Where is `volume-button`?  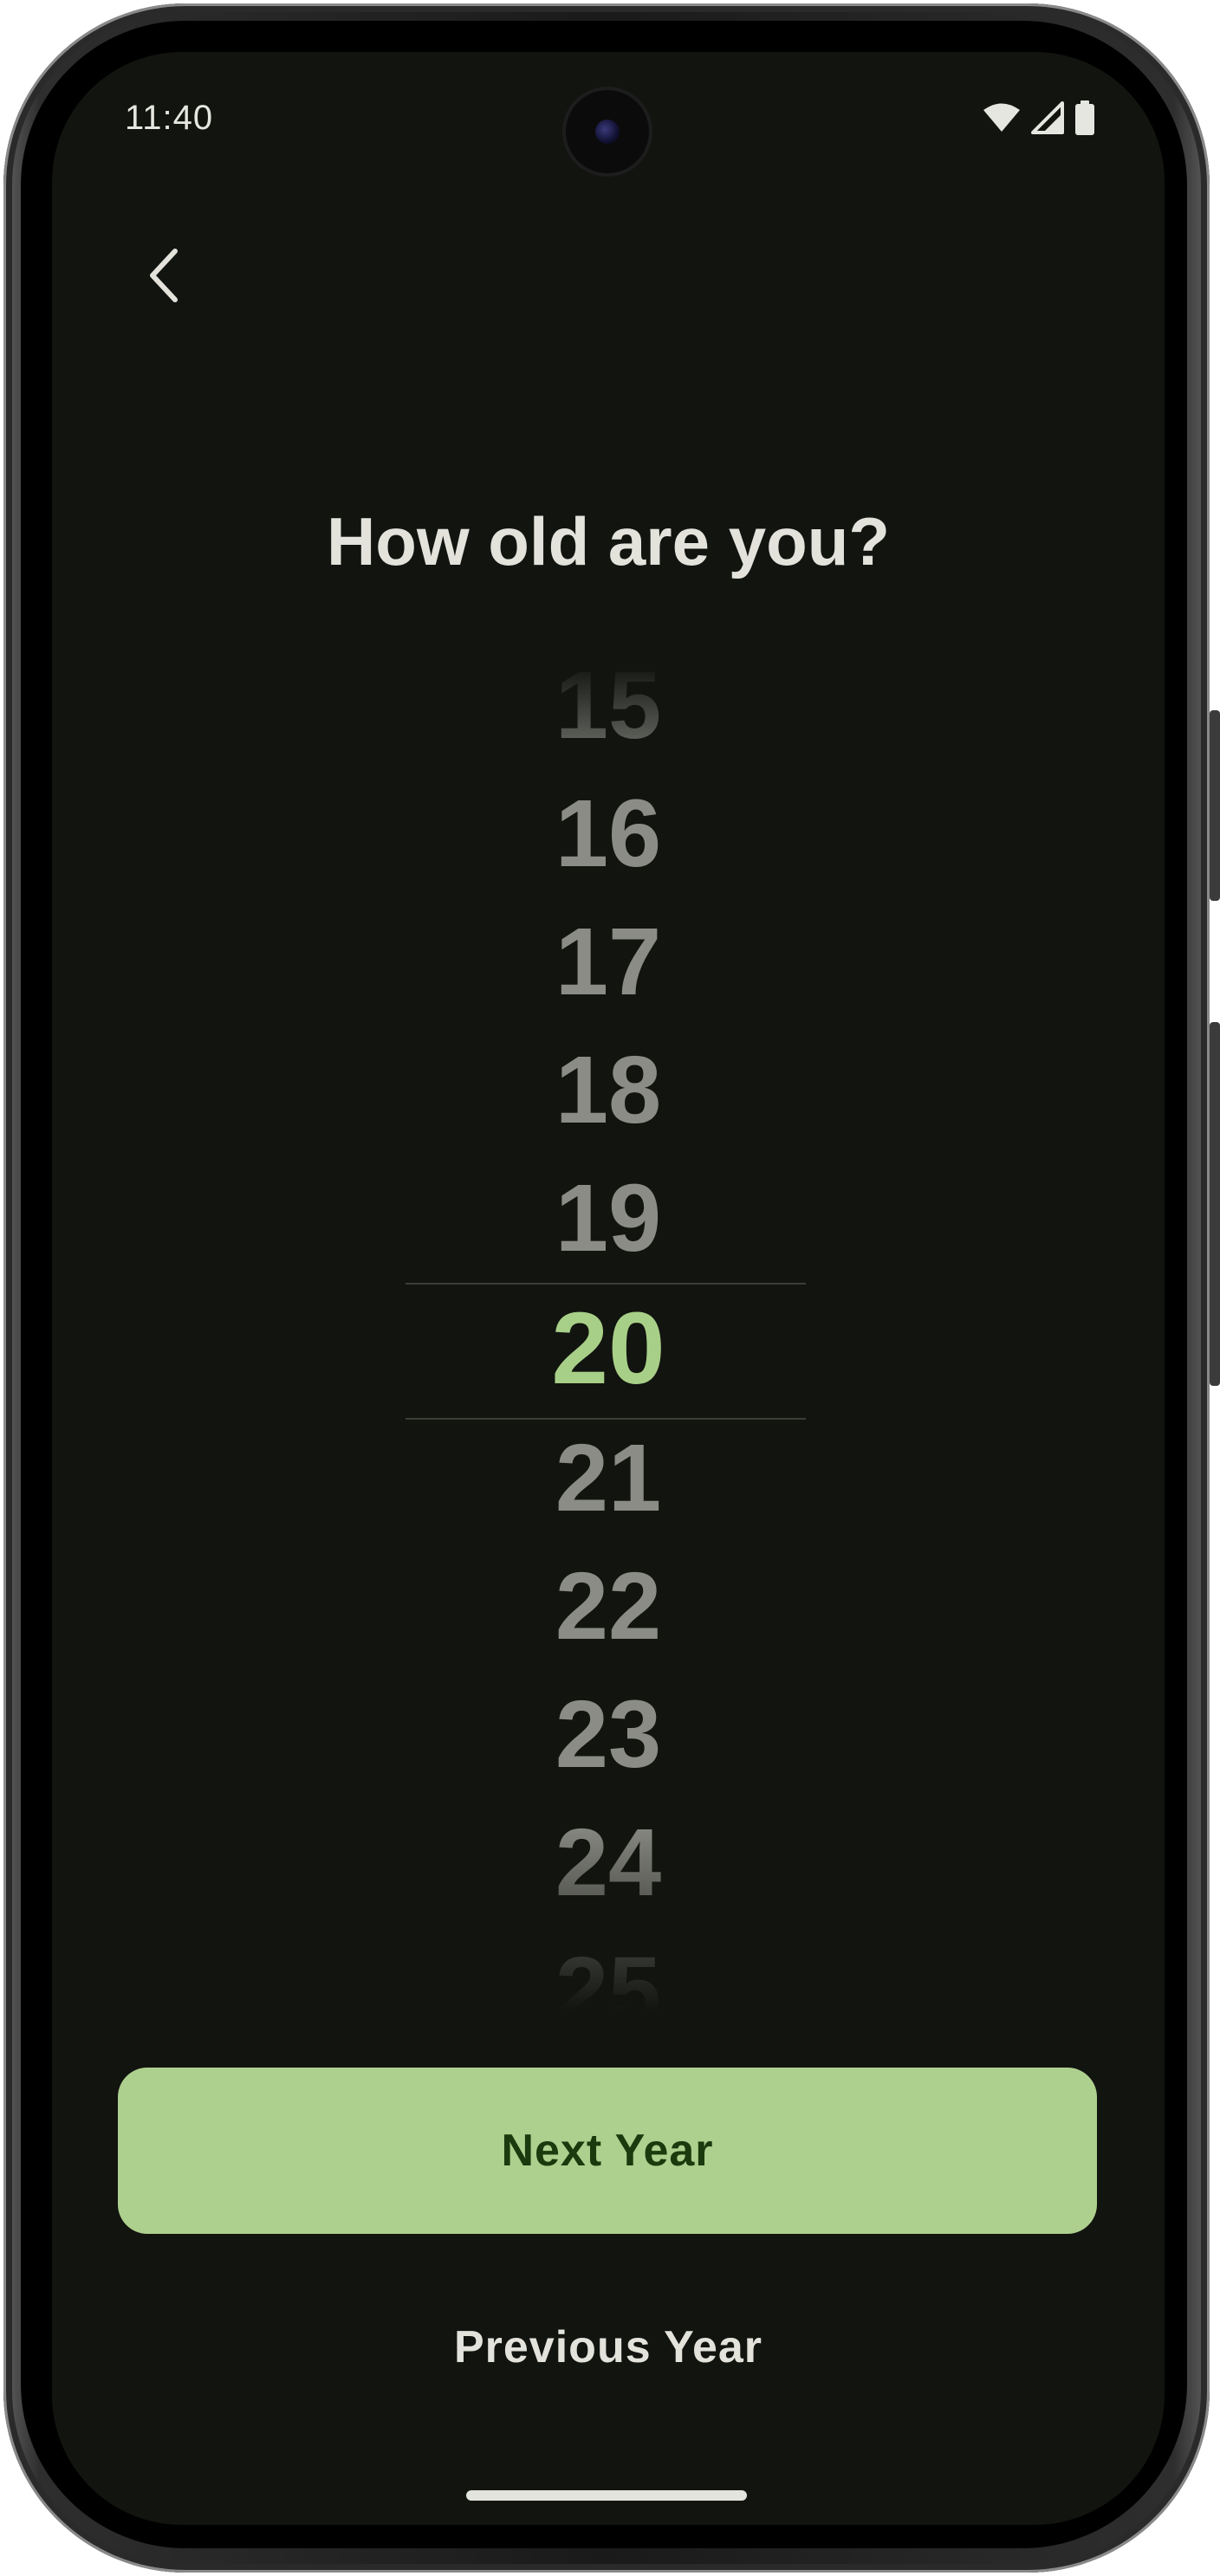 volume-button is located at coordinates (1215, 805).